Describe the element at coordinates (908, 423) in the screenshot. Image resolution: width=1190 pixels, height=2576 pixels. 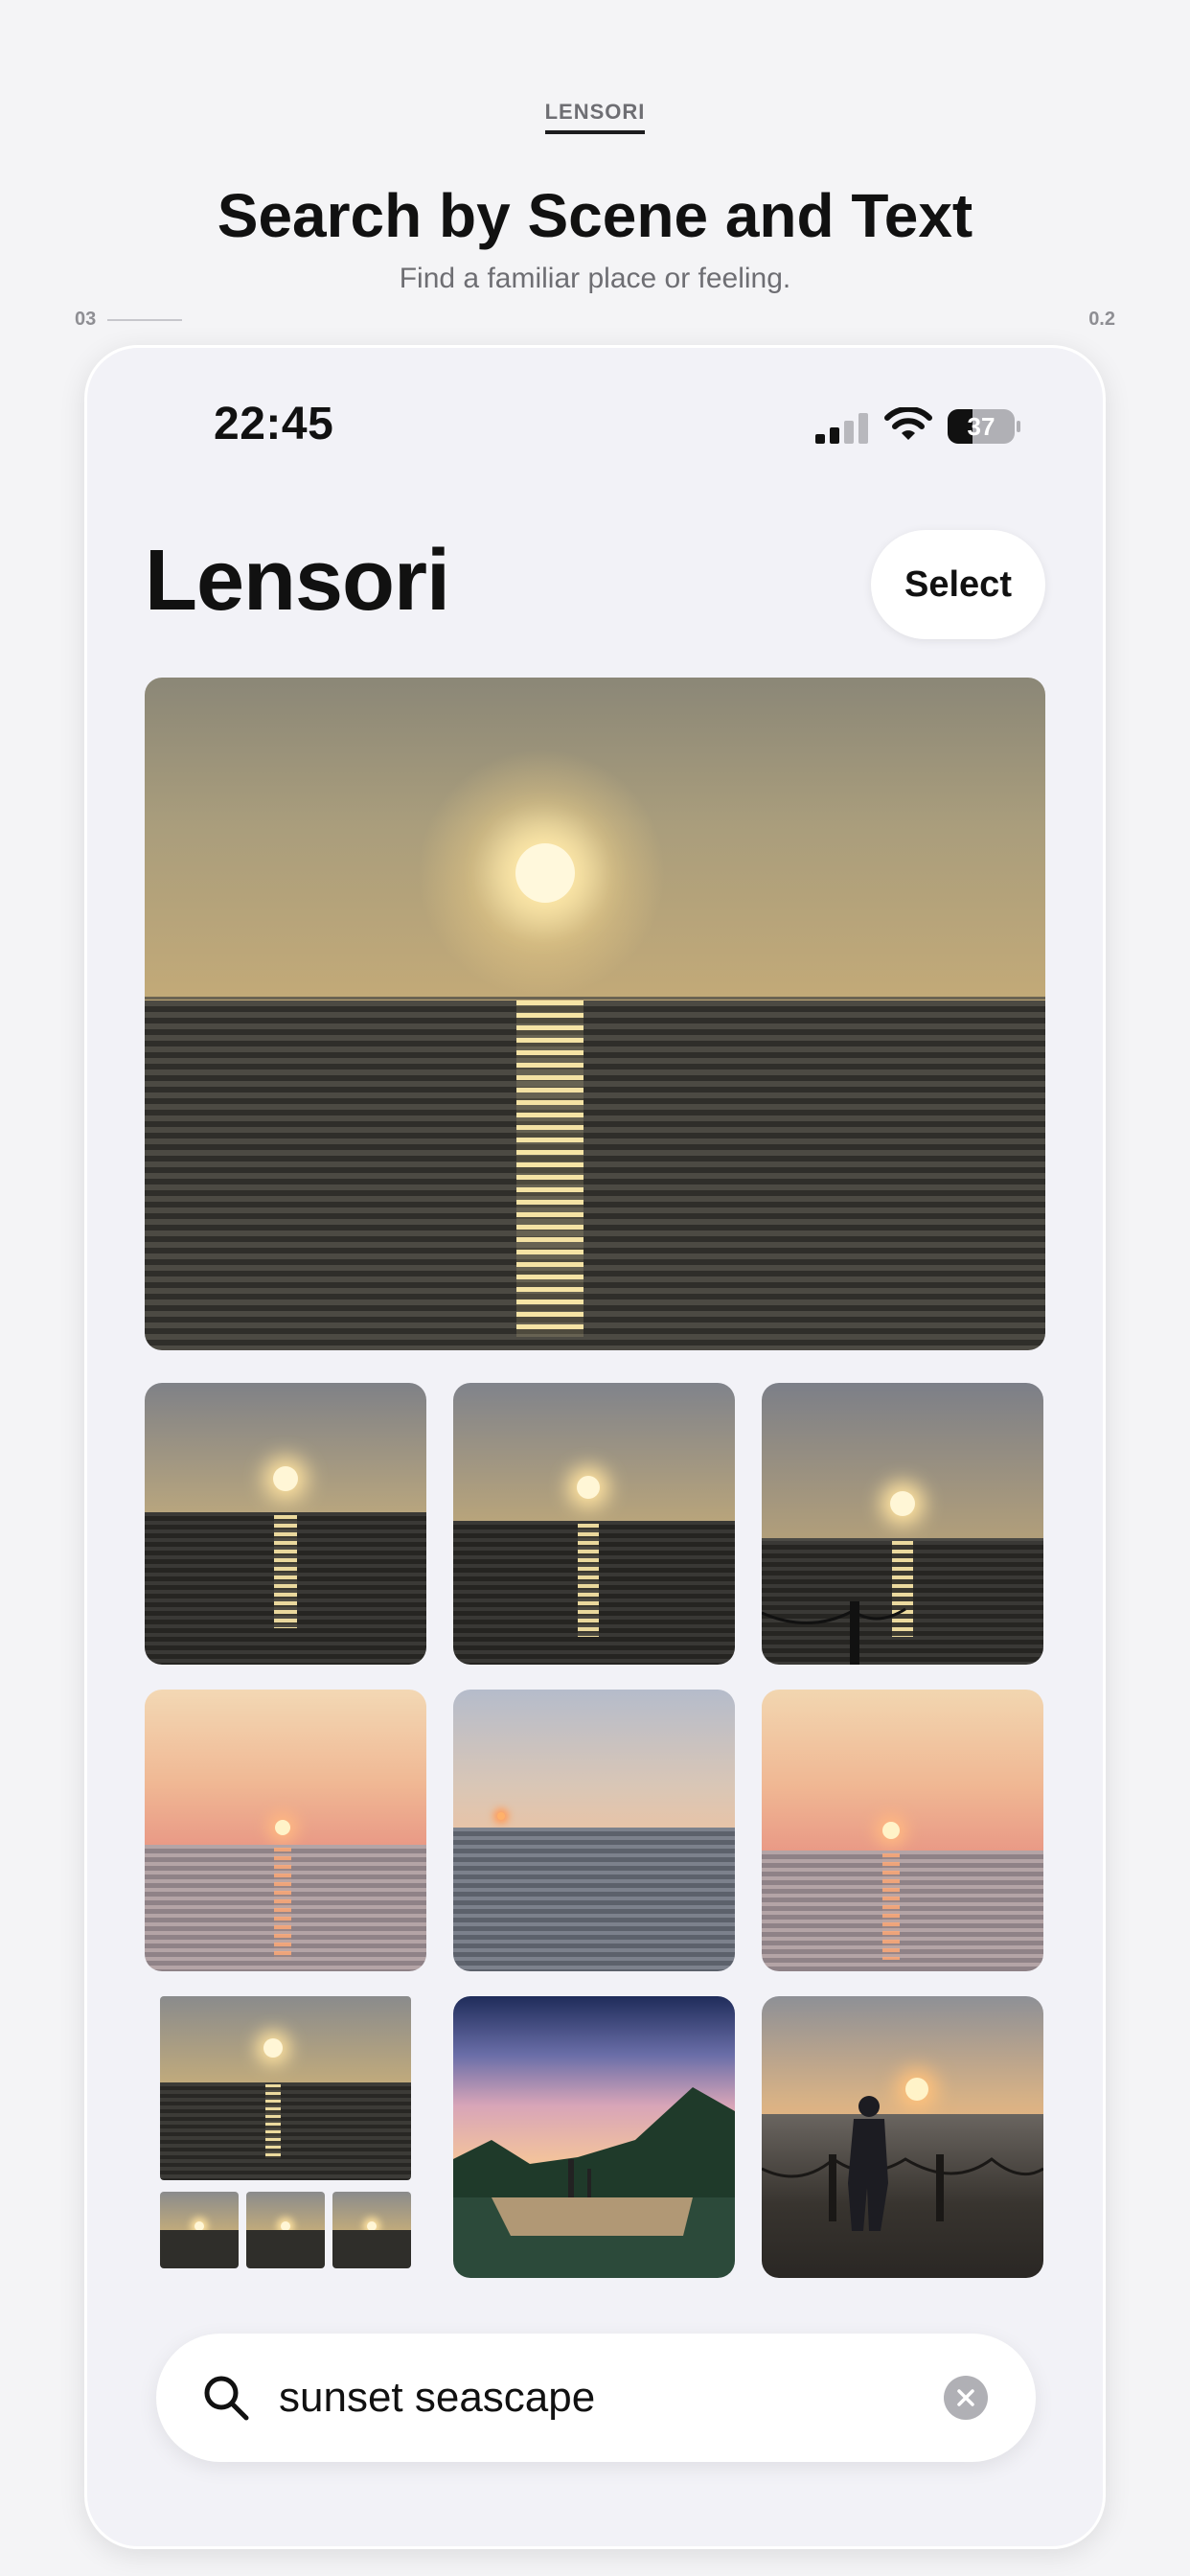
I see `wifi-icon` at that location.